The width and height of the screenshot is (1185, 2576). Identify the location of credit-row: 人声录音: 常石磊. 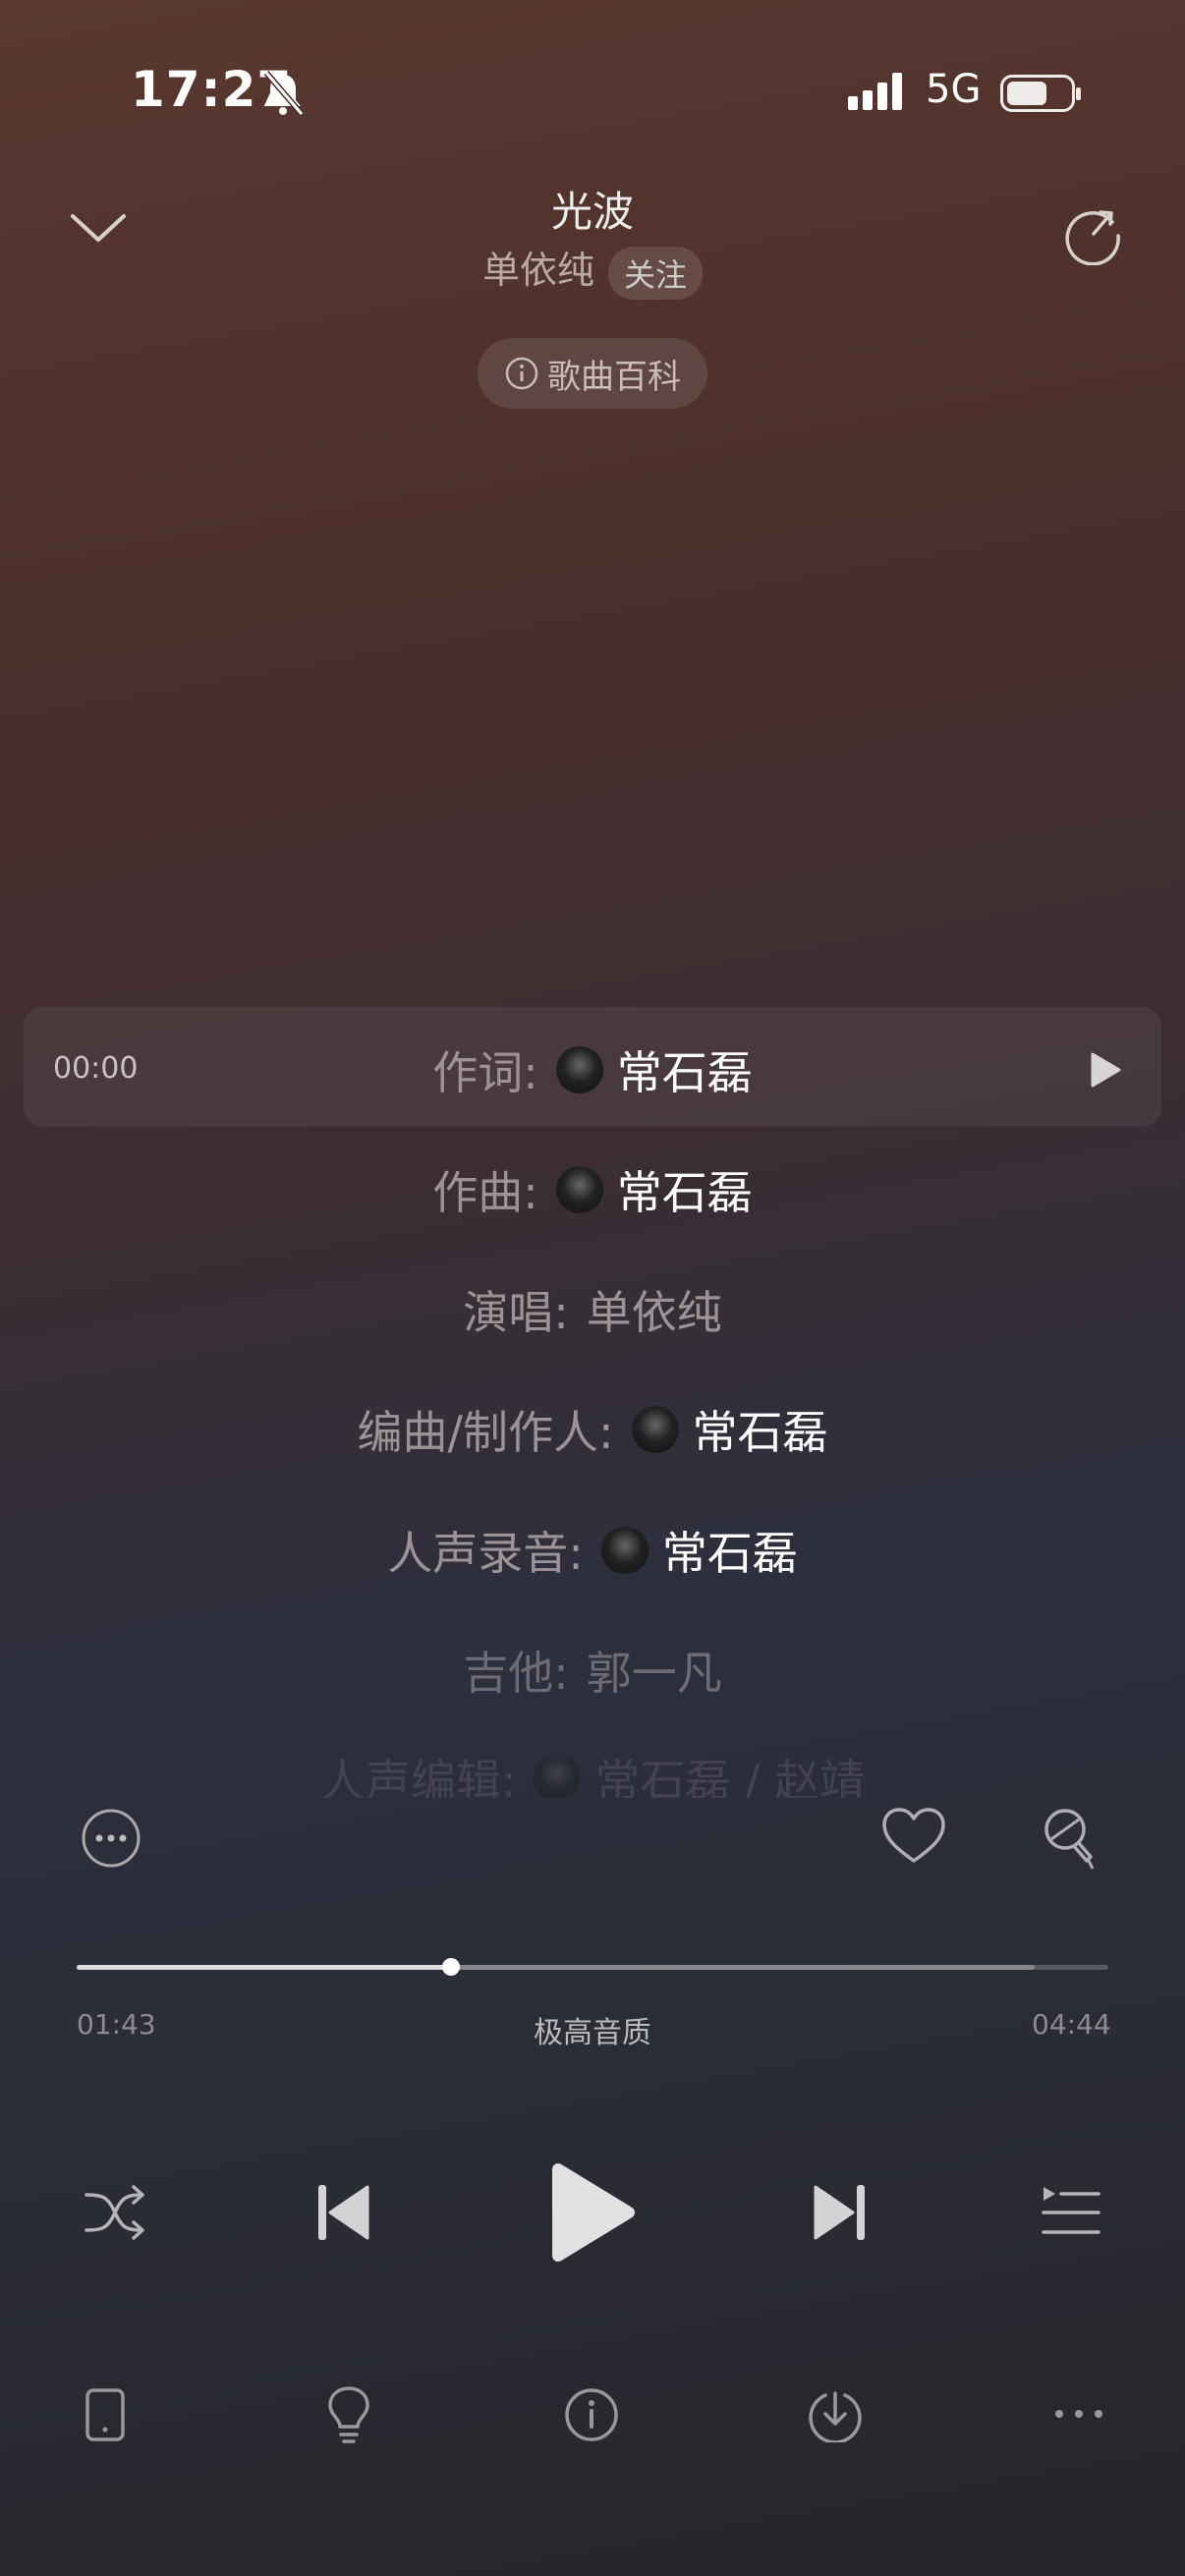
(592, 1553).